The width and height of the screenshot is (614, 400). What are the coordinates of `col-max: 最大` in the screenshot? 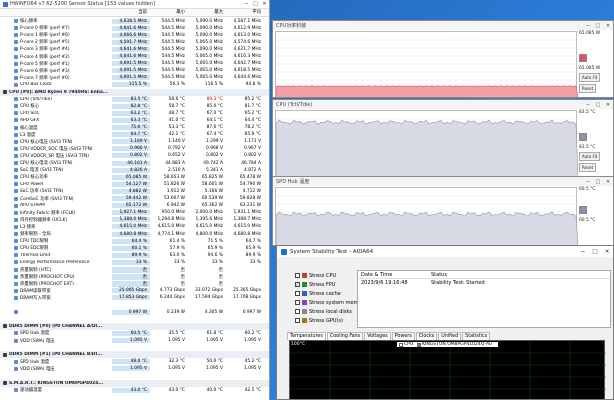 It's located at (207, 12).